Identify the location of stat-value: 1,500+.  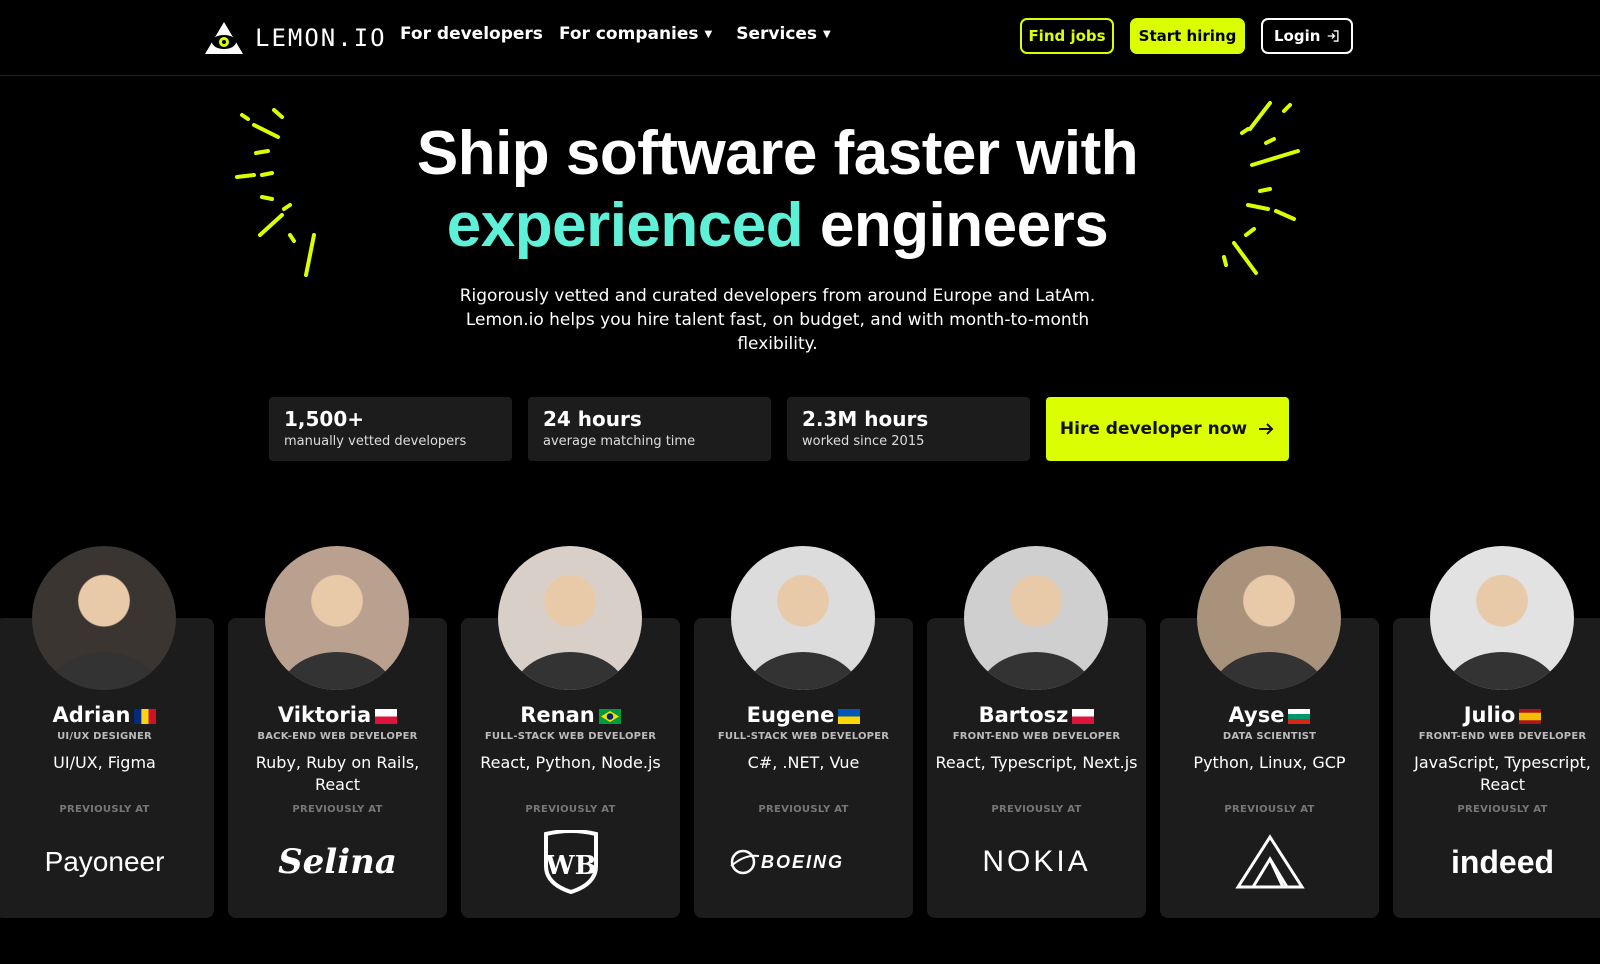
(324, 419).